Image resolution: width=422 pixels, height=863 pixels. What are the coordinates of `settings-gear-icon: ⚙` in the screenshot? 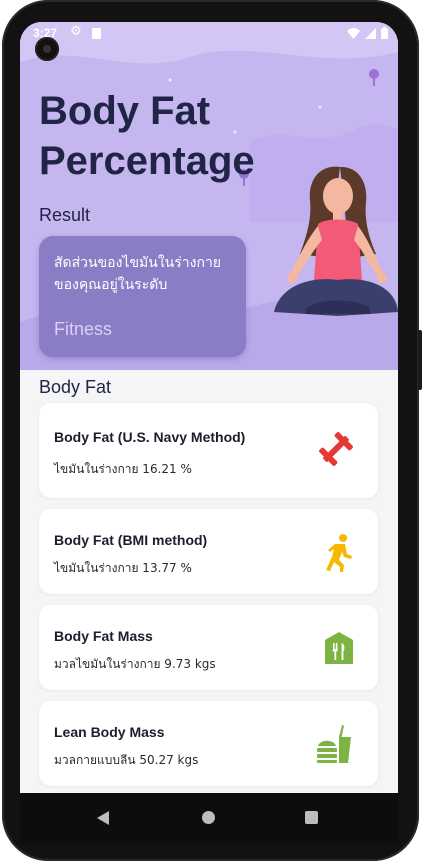 It's located at (76, 31).